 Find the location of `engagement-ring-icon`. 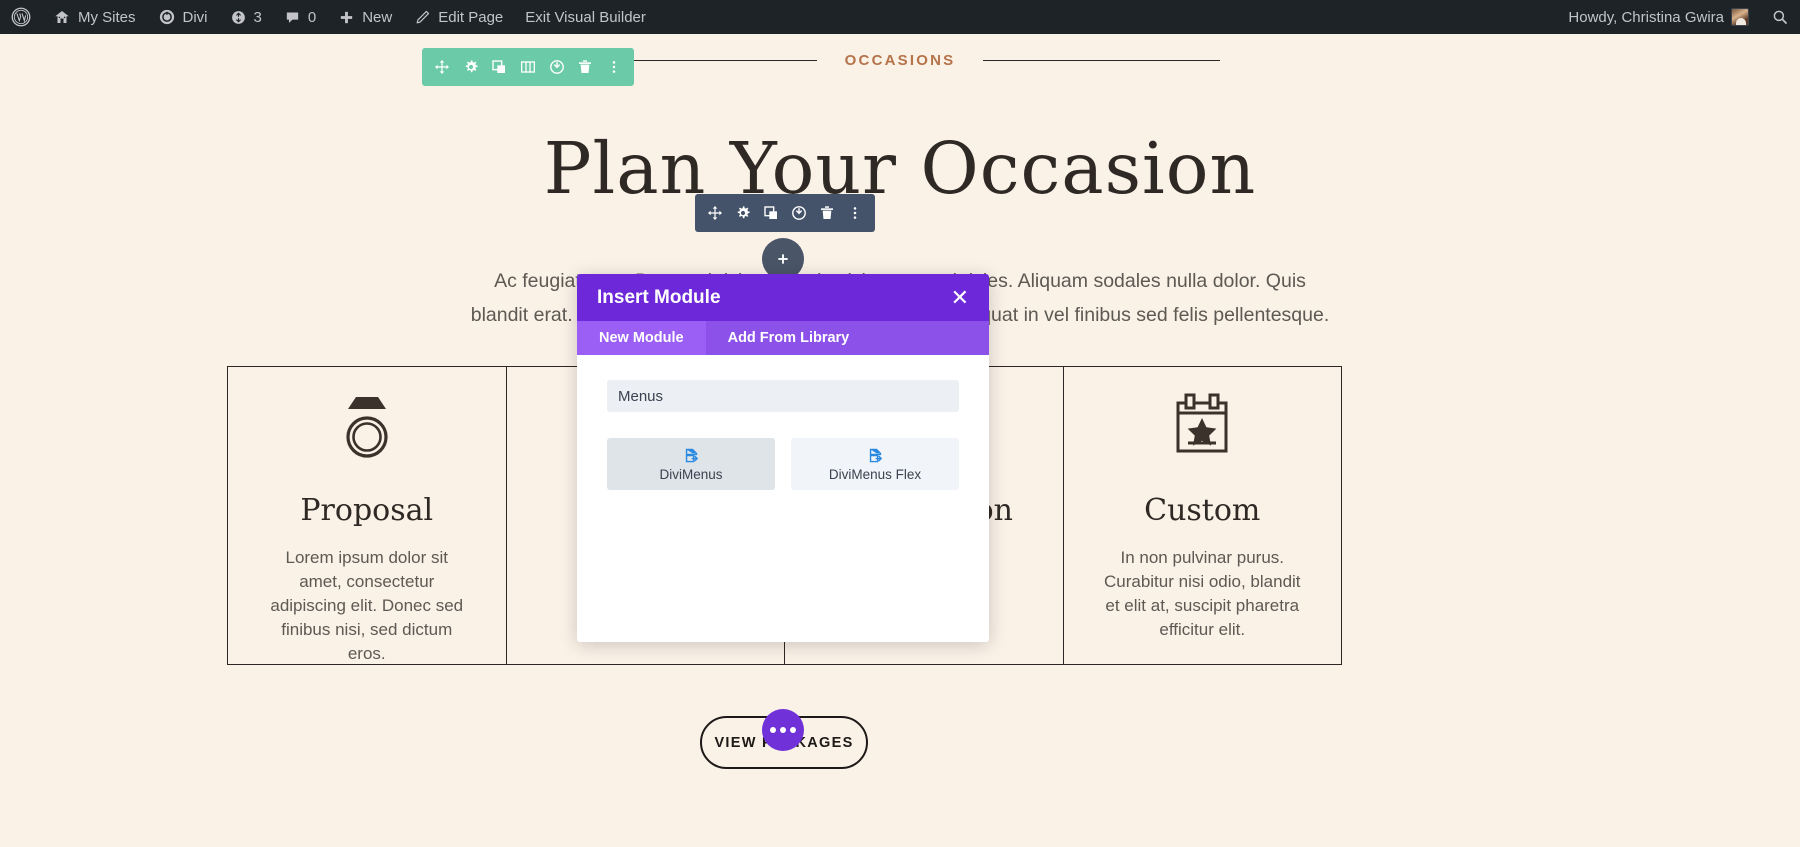

engagement-ring-icon is located at coordinates (367, 427).